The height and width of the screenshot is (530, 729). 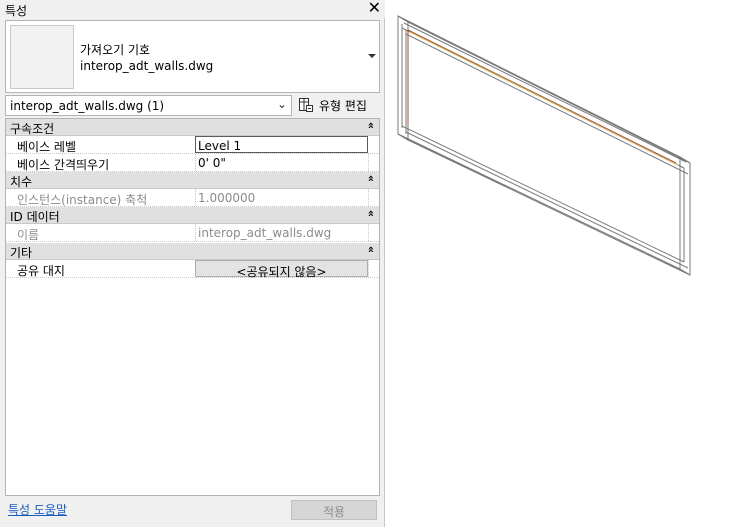 What do you see at coordinates (82, 200) in the screenshot?
I see `property-name: 인스턴스(instance) 축척` at bounding box center [82, 200].